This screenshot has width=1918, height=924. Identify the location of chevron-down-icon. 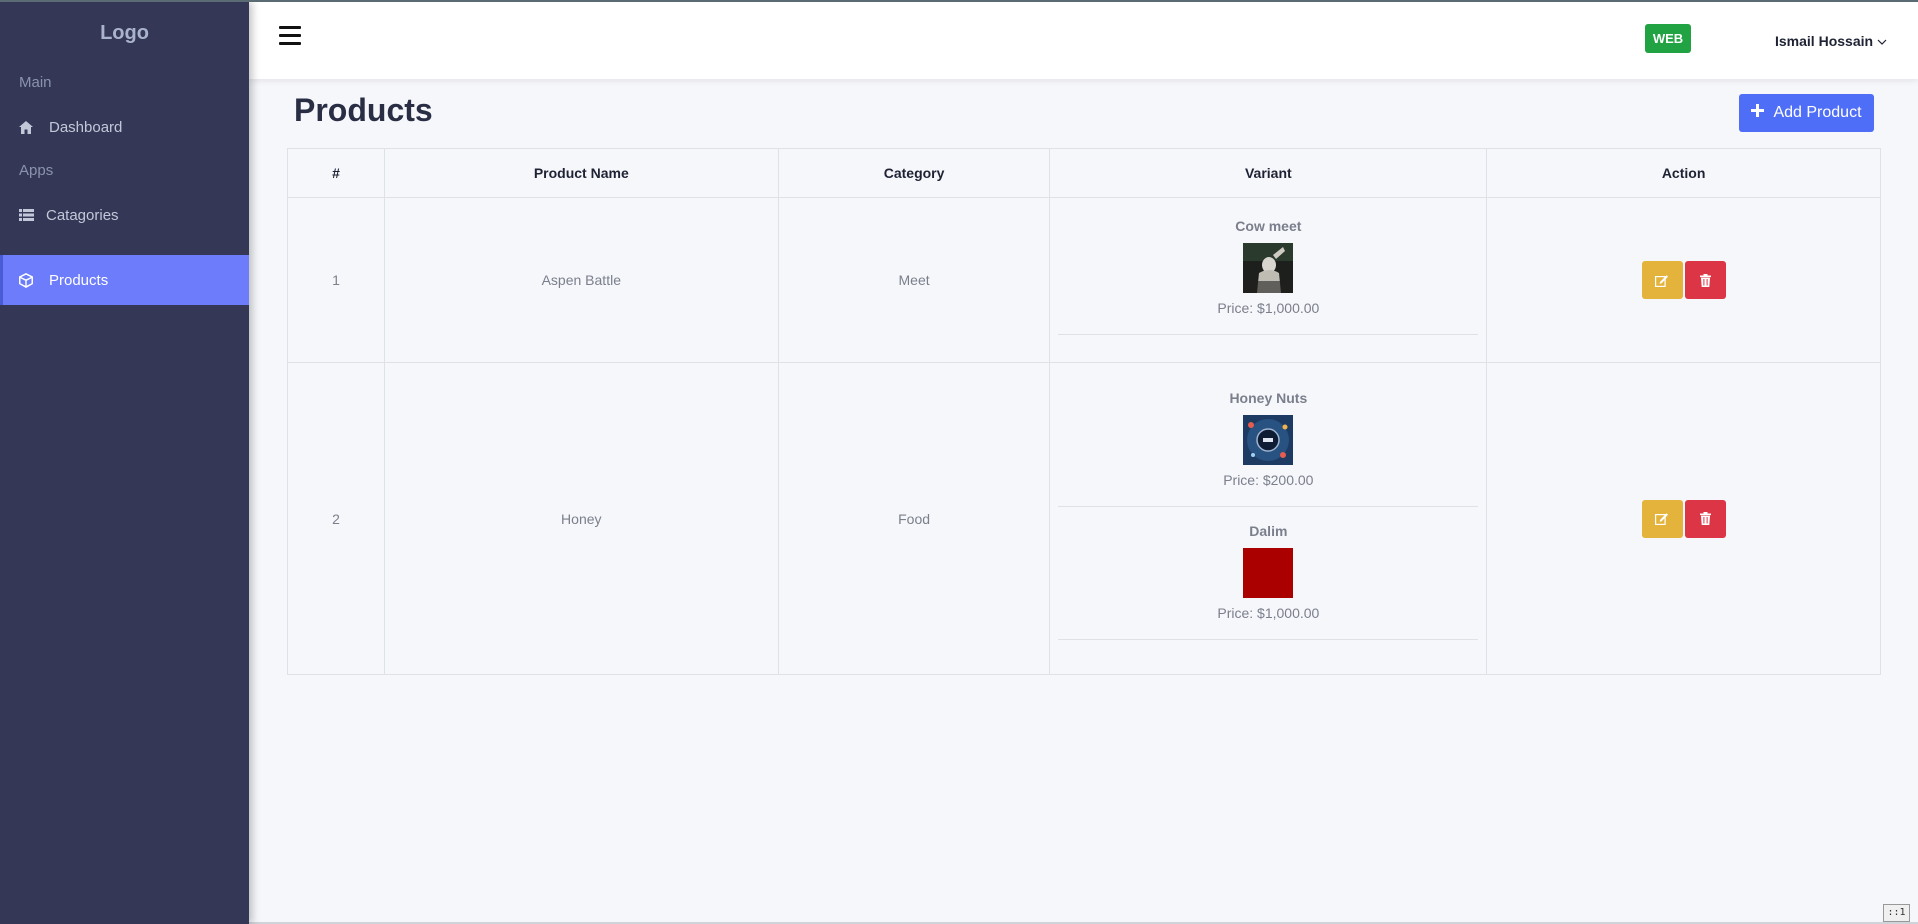
(1882, 41).